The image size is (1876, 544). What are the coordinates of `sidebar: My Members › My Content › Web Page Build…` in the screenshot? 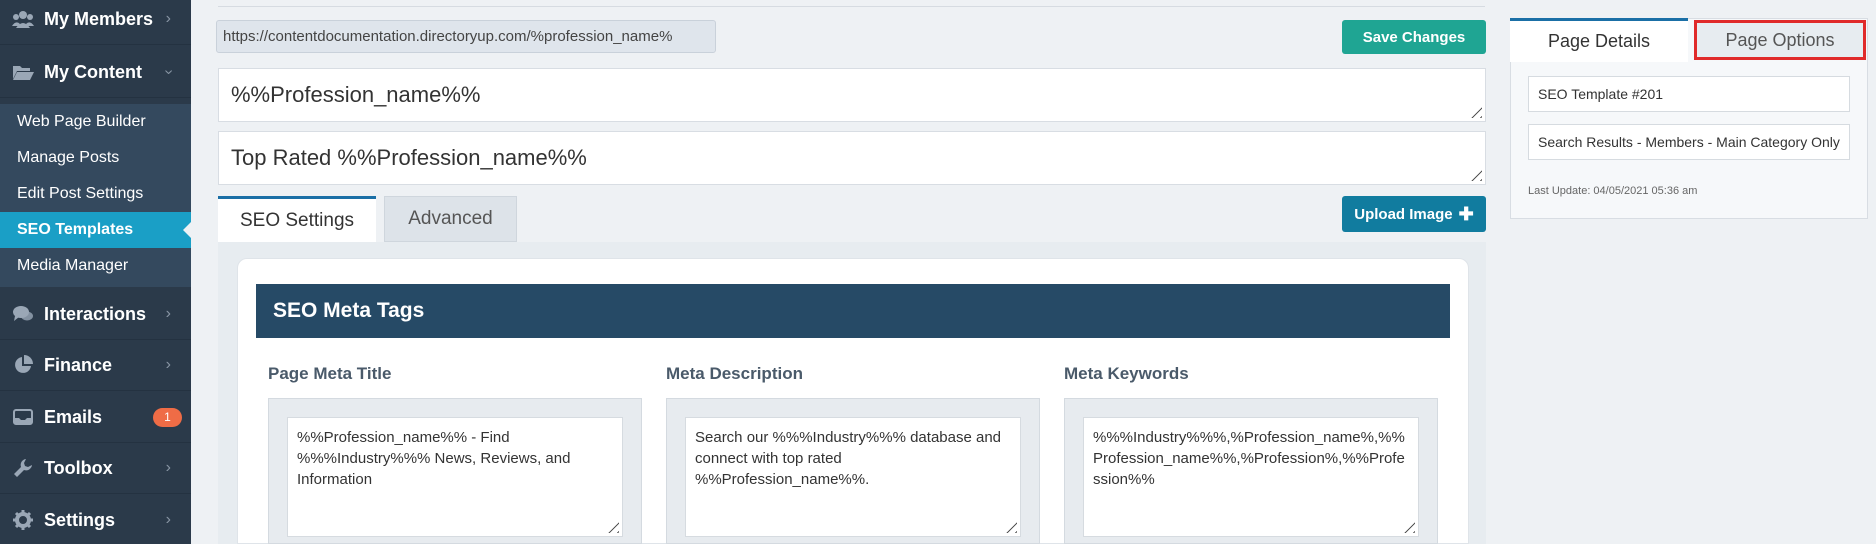 It's located at (96, 272).